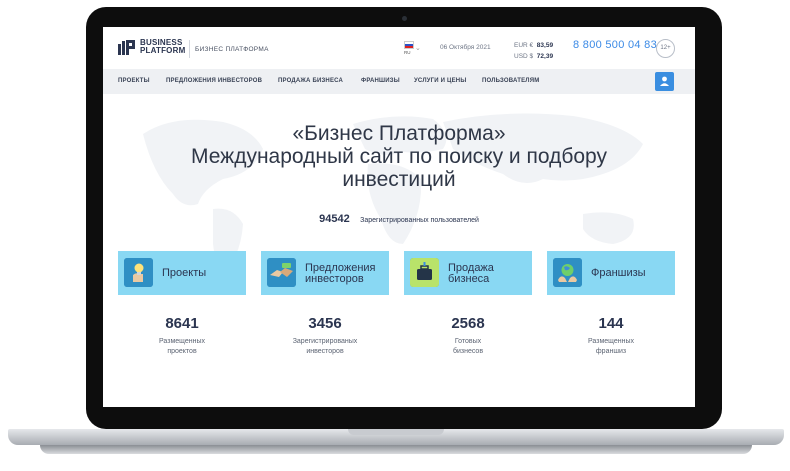 Image resolution: width=790 pixels, height=471 pixels. I want to click on site-slogan: БИЗНЕС ПЛАТФОРМА, so click(232, 49).